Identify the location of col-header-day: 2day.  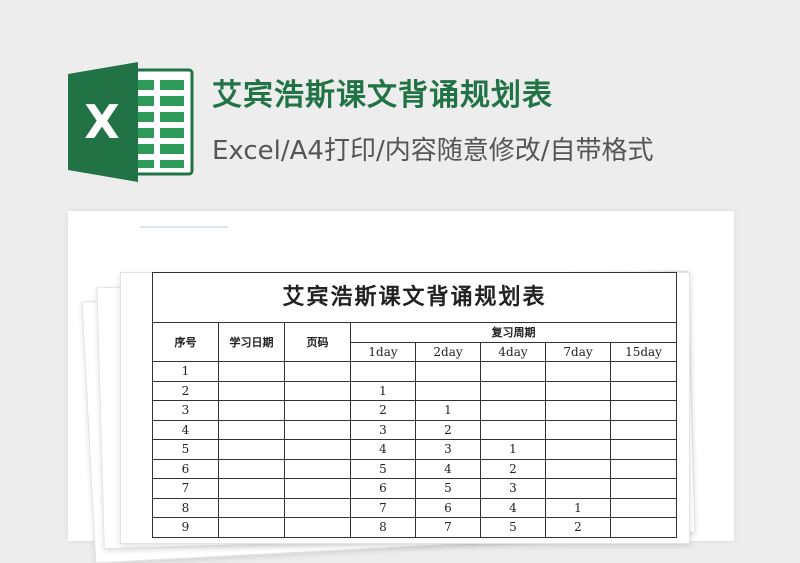
(448, 351).